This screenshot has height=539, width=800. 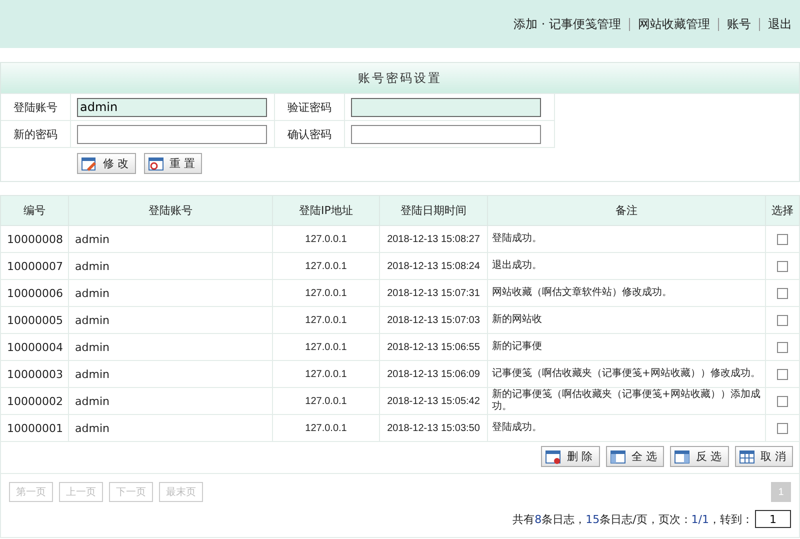 What do you see at coordinates (434, 320) in the screenshot?
I see `table-cell: 2018-12-13 15:07:03` at bounding box center [434, 320].